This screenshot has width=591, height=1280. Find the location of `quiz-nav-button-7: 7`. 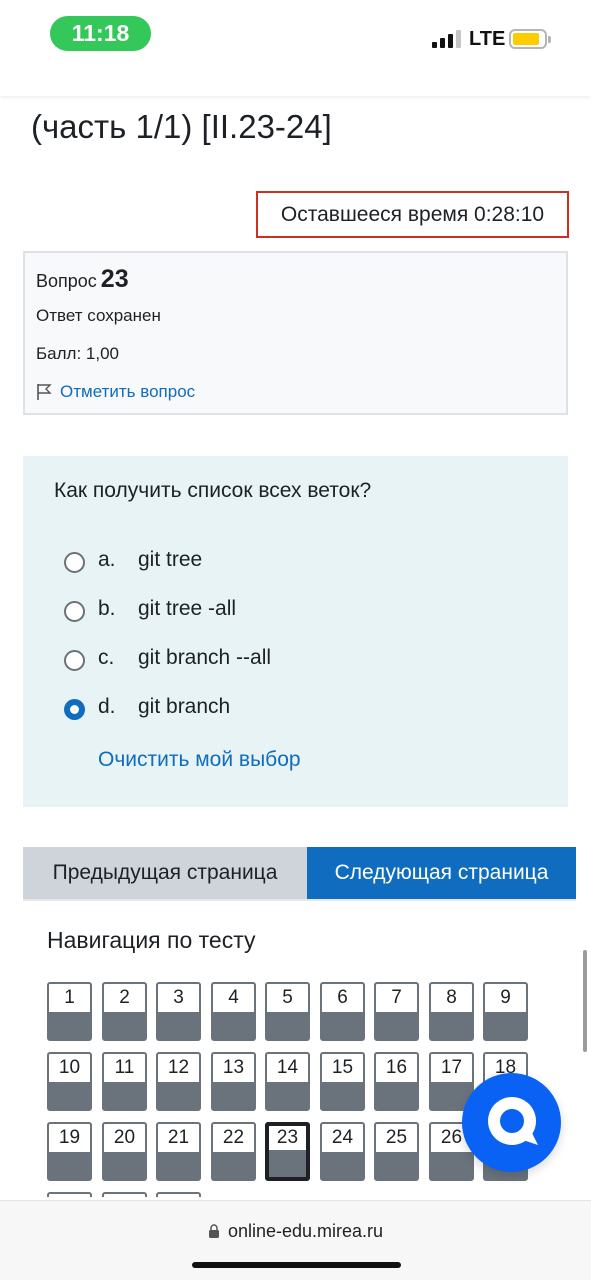

quiz-nav-button-7: 7 is located at coordinates (396, 1011).